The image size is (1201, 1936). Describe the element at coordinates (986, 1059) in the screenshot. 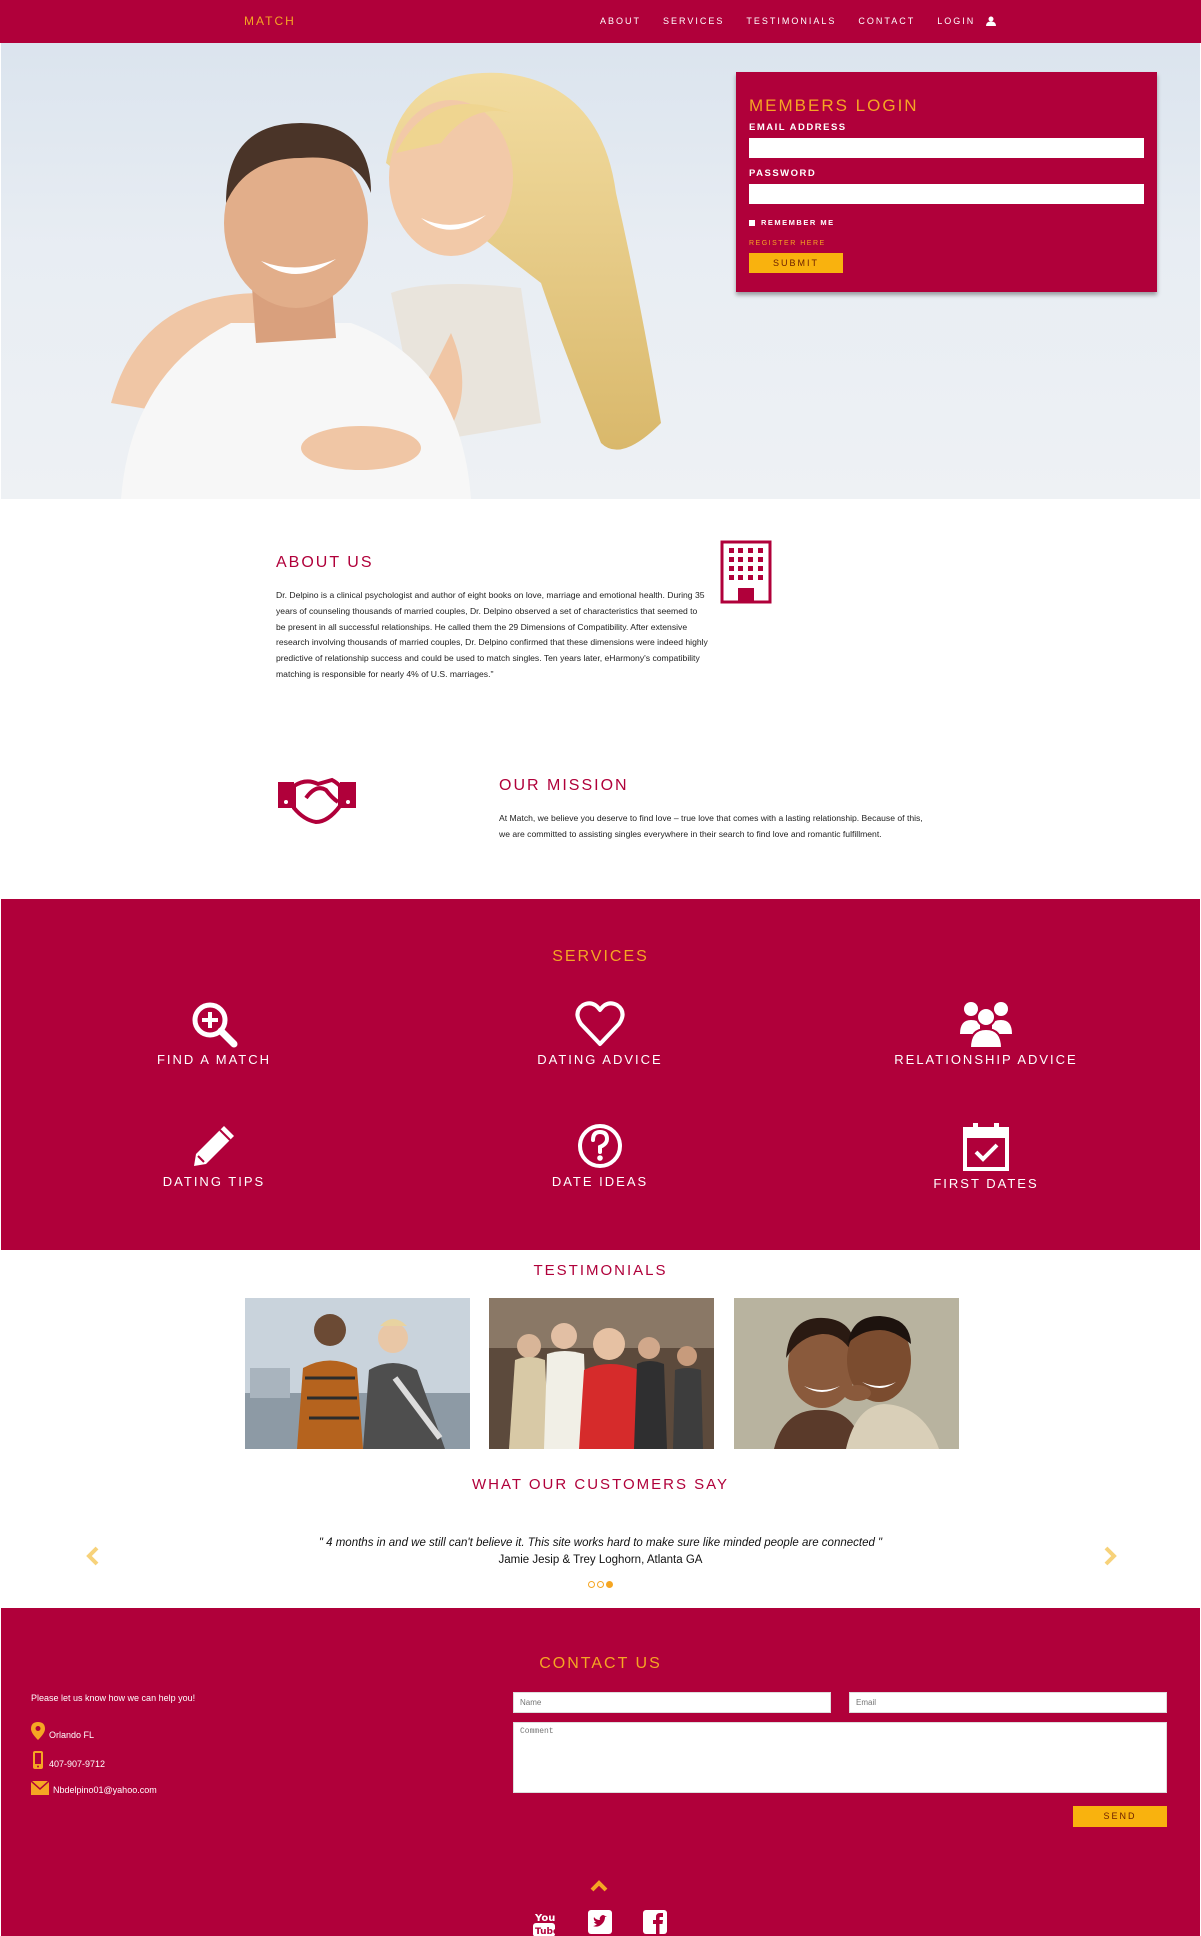

I see `service-label: RELATIONSHIP ADVICE` at that location.